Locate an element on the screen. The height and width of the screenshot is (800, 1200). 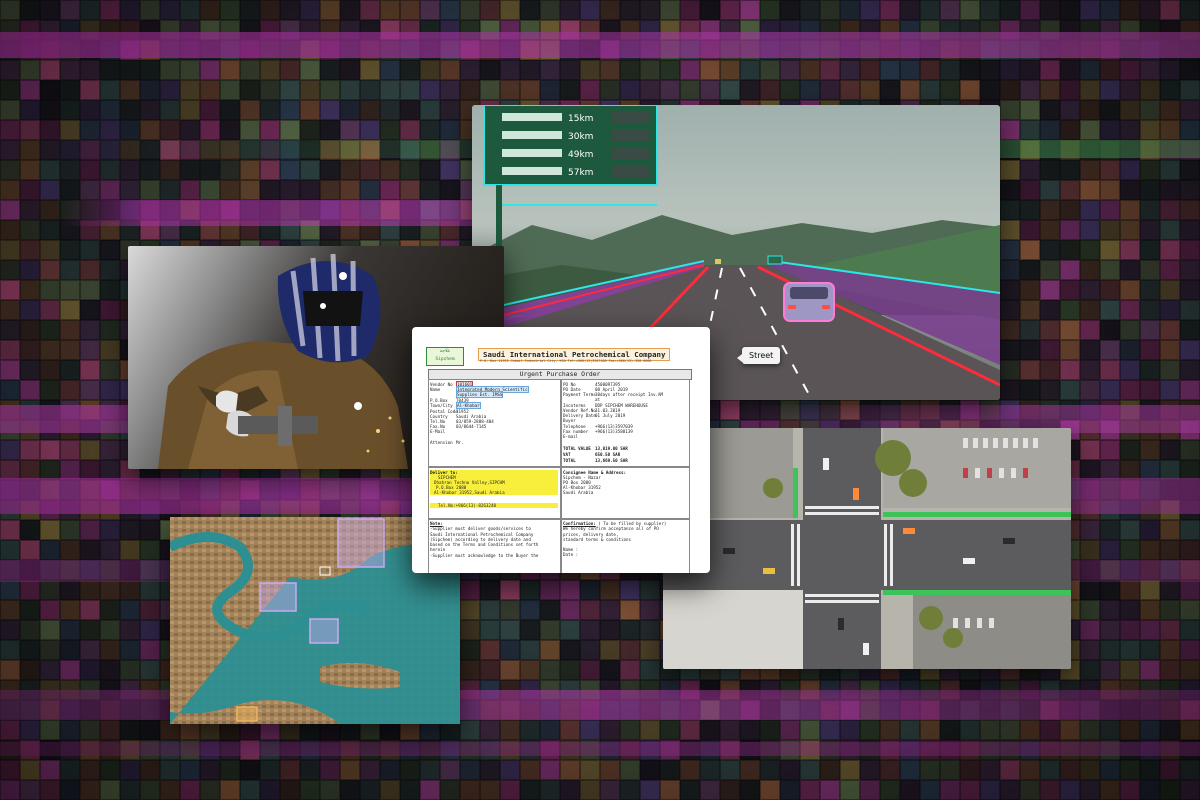
deliver-to-tel: Tel.No:+966(13)-8263248 is located at coordinates (494, 505).